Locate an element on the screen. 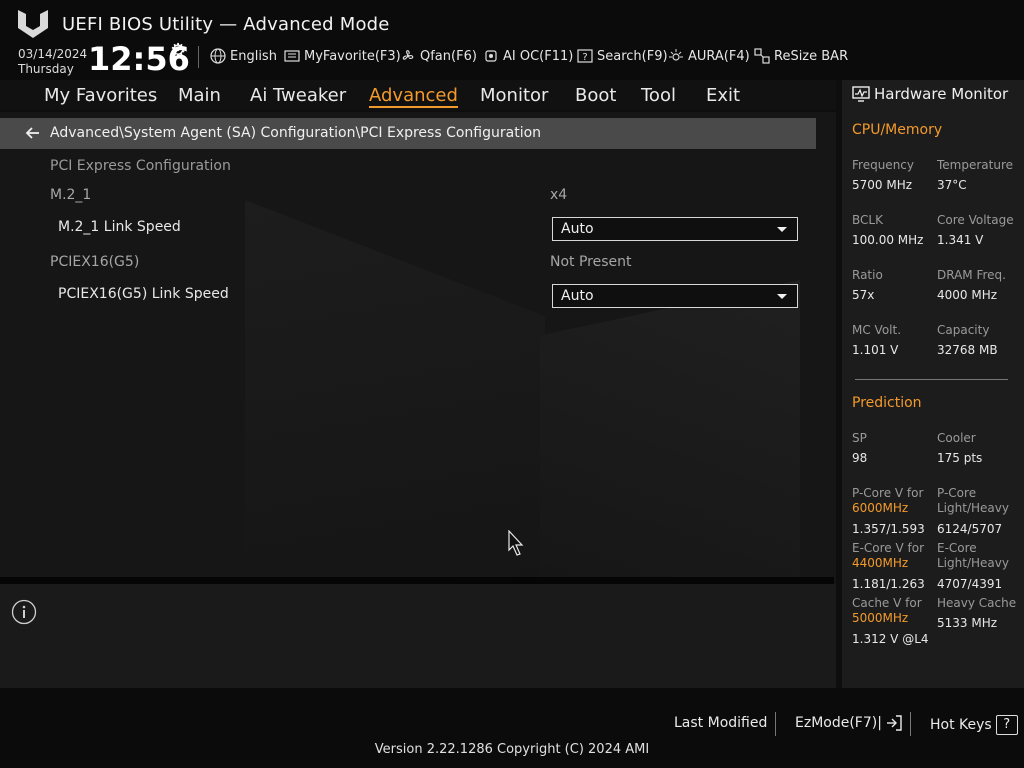 The height and width of the screenshot is (768, 1024). myfavorite-label: MyFavorite(F3) is located at coordinates (352, 56).